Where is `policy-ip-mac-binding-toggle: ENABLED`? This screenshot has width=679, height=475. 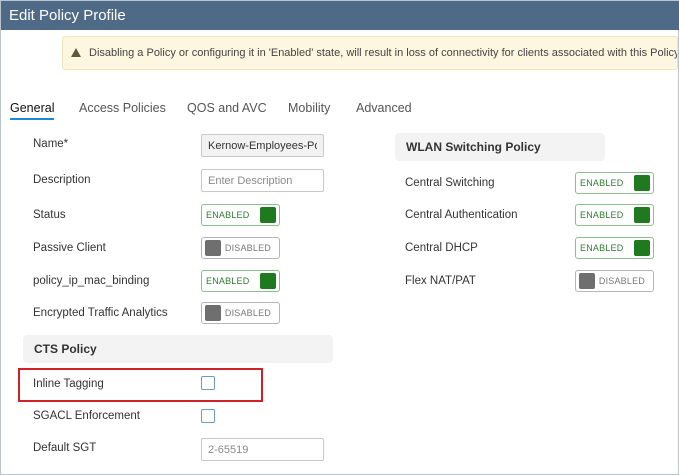
policy-ip-mac-binding-toggle: ENABLED is located at coordinates (240, 281).